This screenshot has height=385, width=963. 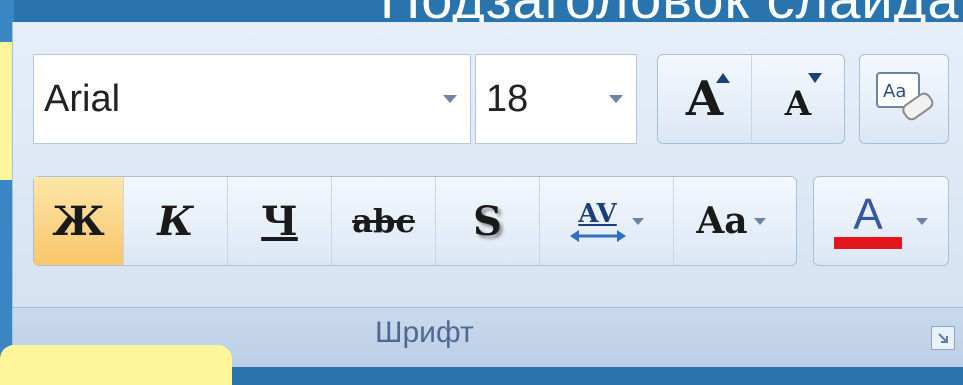 I want to click on font-color-button: A, so click(x=881, y=221).